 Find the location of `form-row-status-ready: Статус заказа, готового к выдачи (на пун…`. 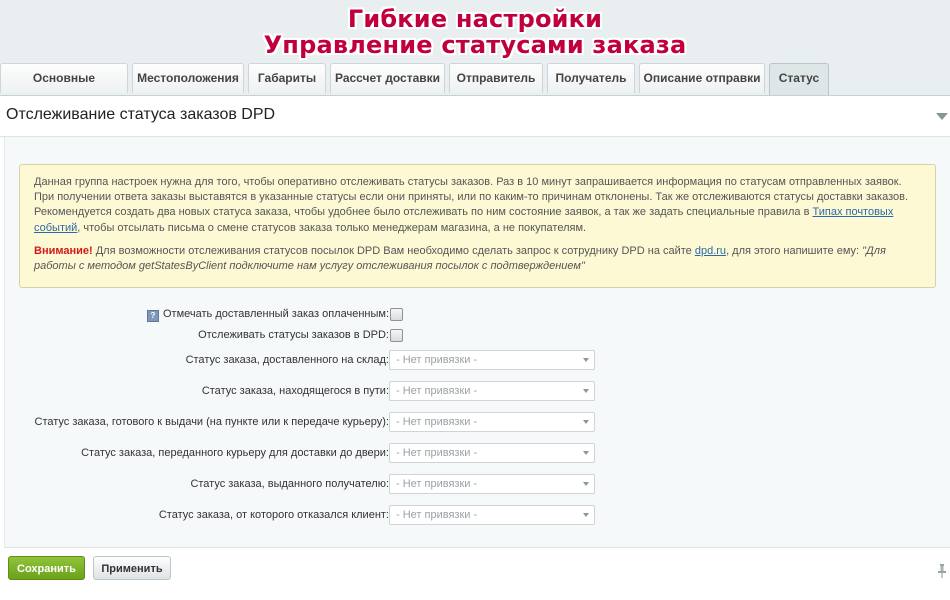

form-row-status-ready: Статус заказа, готового к выдачи (на пун… is located at coordinates (477, 423).